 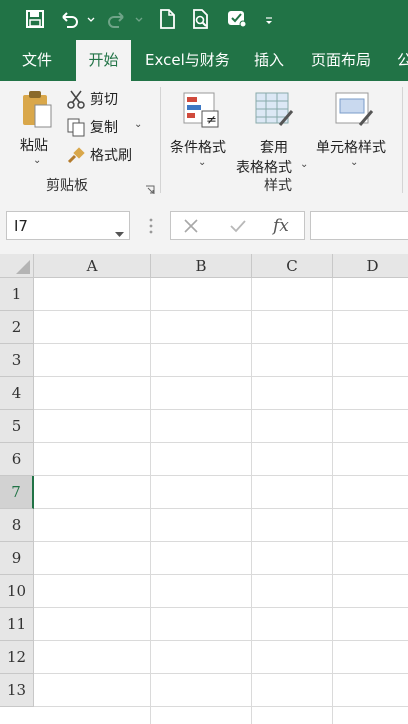 What do you see at coordinates (274, 112) in the screenshot?
I see `format-as-table-icon` at bounding box center [274, 112].